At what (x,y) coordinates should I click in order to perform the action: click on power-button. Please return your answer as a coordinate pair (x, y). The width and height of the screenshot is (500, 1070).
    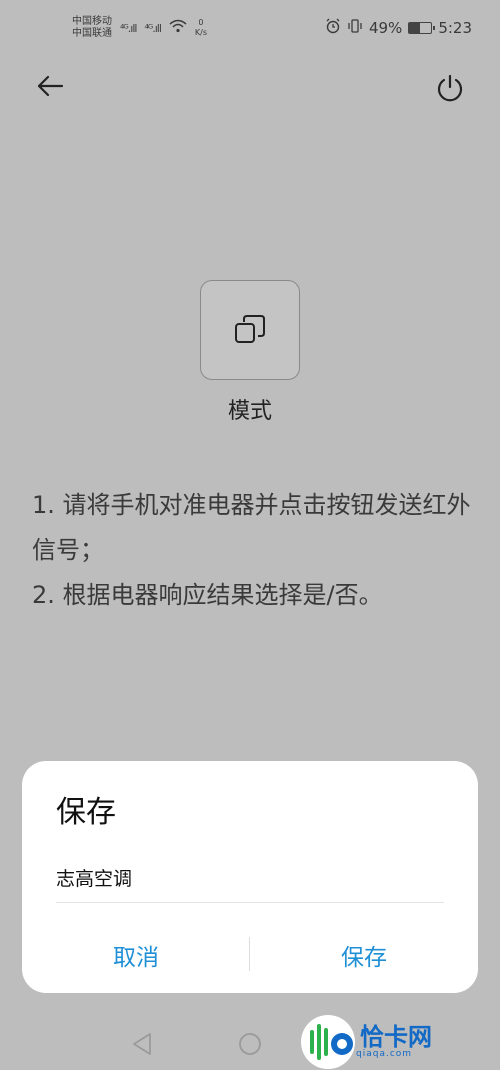
    Looking at the image, I should click on (450, 88).